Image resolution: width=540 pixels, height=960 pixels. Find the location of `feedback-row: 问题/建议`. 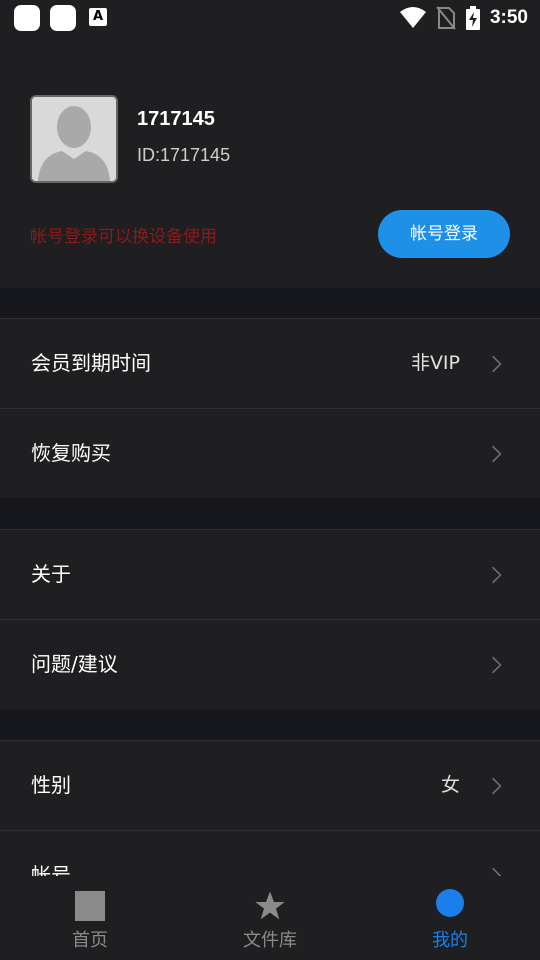

feedback-row: 问题/建议 is located at coordinates (270, 663).